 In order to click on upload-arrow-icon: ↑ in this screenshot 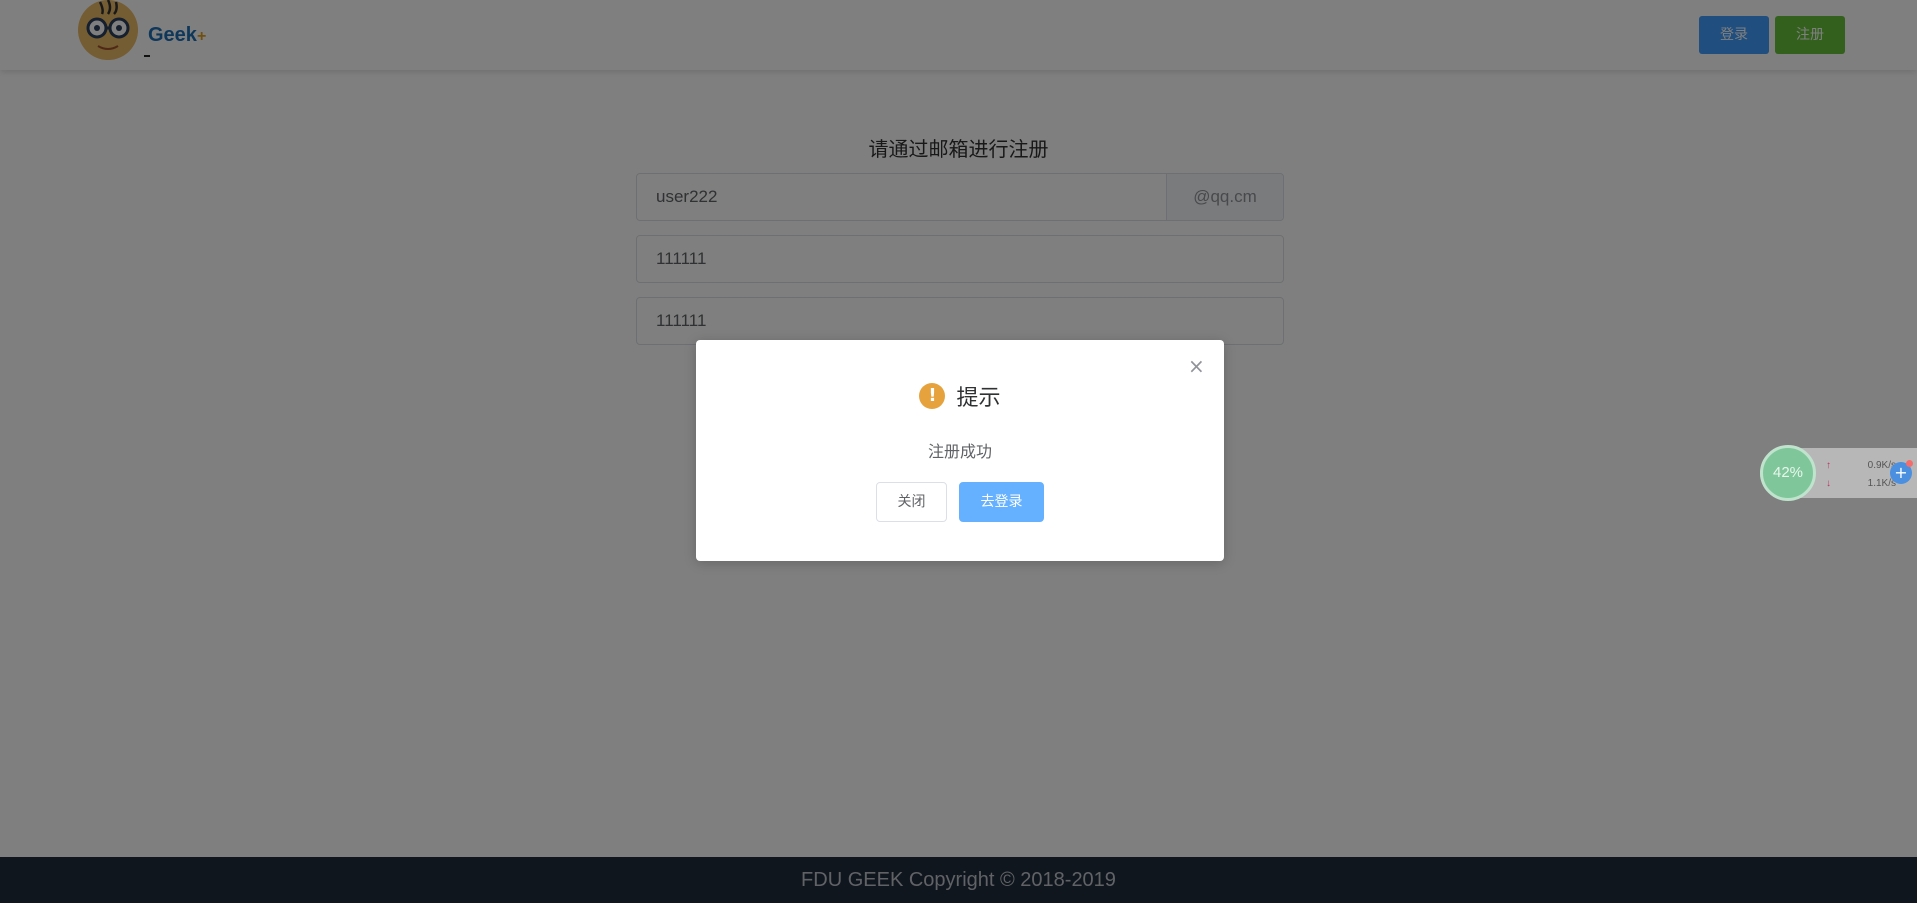, I will do `click(1828, 465)`.